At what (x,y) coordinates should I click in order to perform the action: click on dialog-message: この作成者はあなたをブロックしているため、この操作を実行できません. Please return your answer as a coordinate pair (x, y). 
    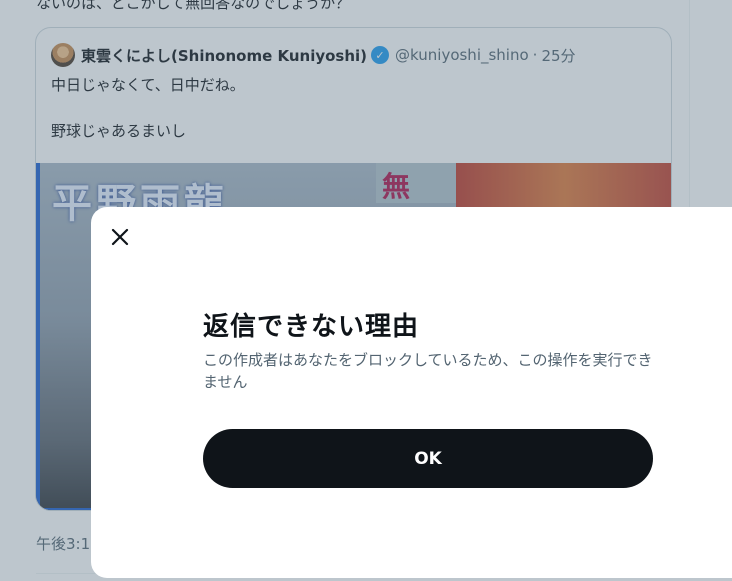
    Looking at the image, I should click on (428, 371).